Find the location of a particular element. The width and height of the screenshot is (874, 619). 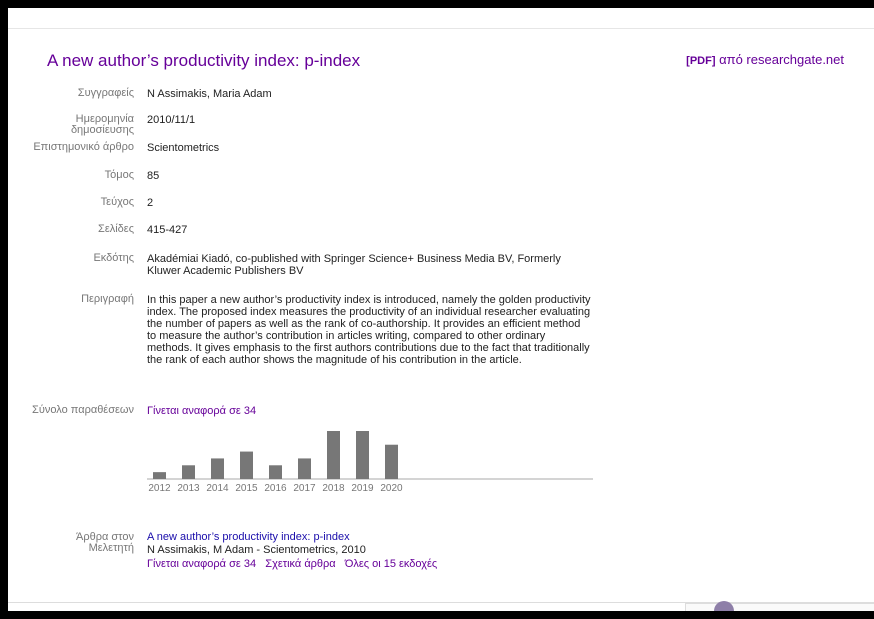

year-tick-2020: 2020 is located at coordinates (391, 488).